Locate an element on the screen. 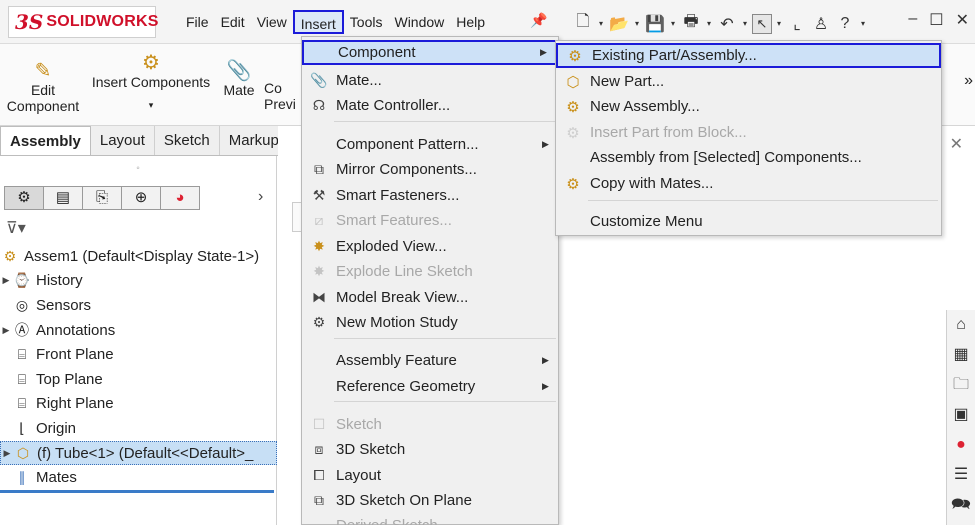 The image size is (975, 525). user-icon: ♙ is located at coordinates (821, 24).